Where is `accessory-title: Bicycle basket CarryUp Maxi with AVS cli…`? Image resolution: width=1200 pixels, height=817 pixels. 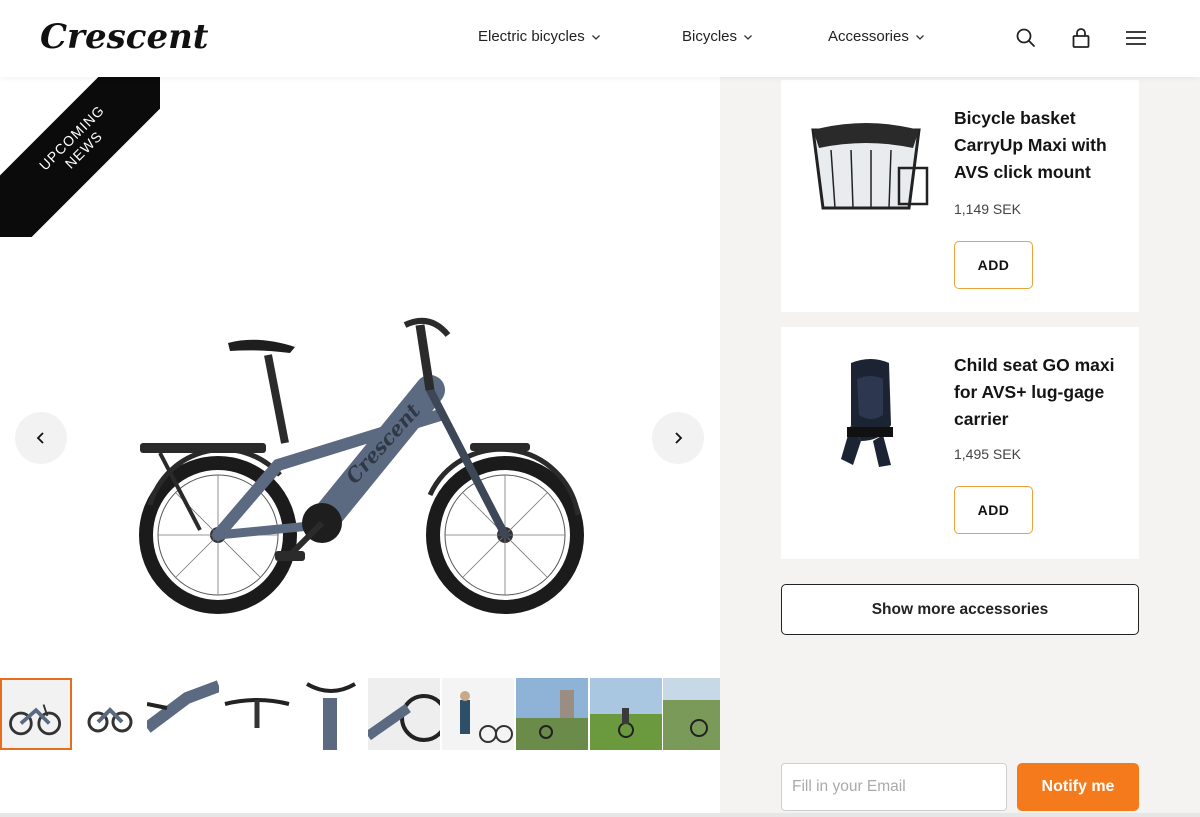
accessory-title: Bicycle basket CarryUp Maxi with AVS cli… is located at coordinates (1041, 145).